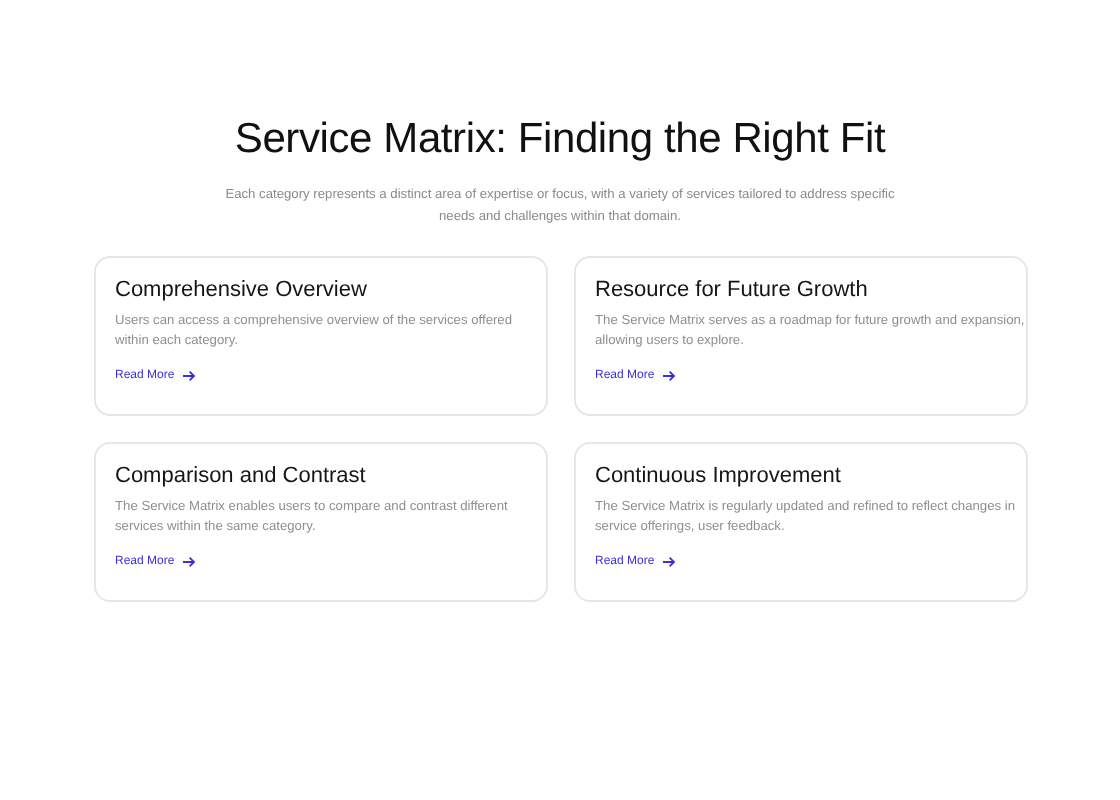 This screenshot has height=800, width=1120. I want to click on card-title: Comparison and Contrast, so click(241, 476).